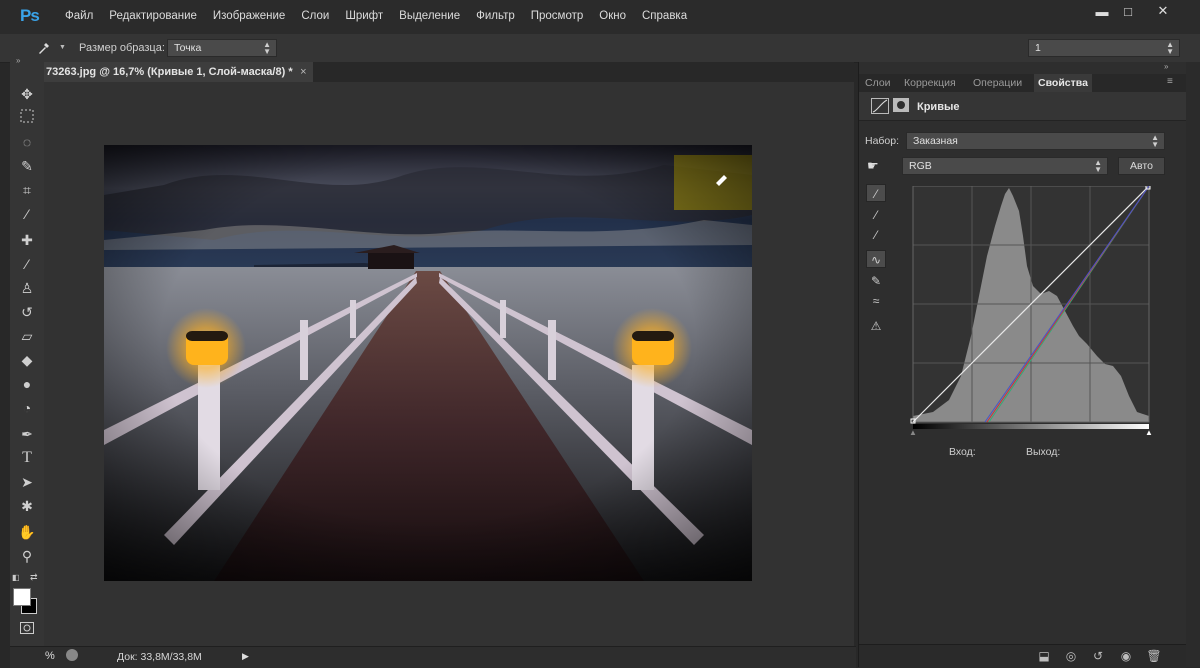  What do you see at coordinates (876, 301) in the screenshot?
I see `smooth-icon: ≈` at bounding box center [876, 301].